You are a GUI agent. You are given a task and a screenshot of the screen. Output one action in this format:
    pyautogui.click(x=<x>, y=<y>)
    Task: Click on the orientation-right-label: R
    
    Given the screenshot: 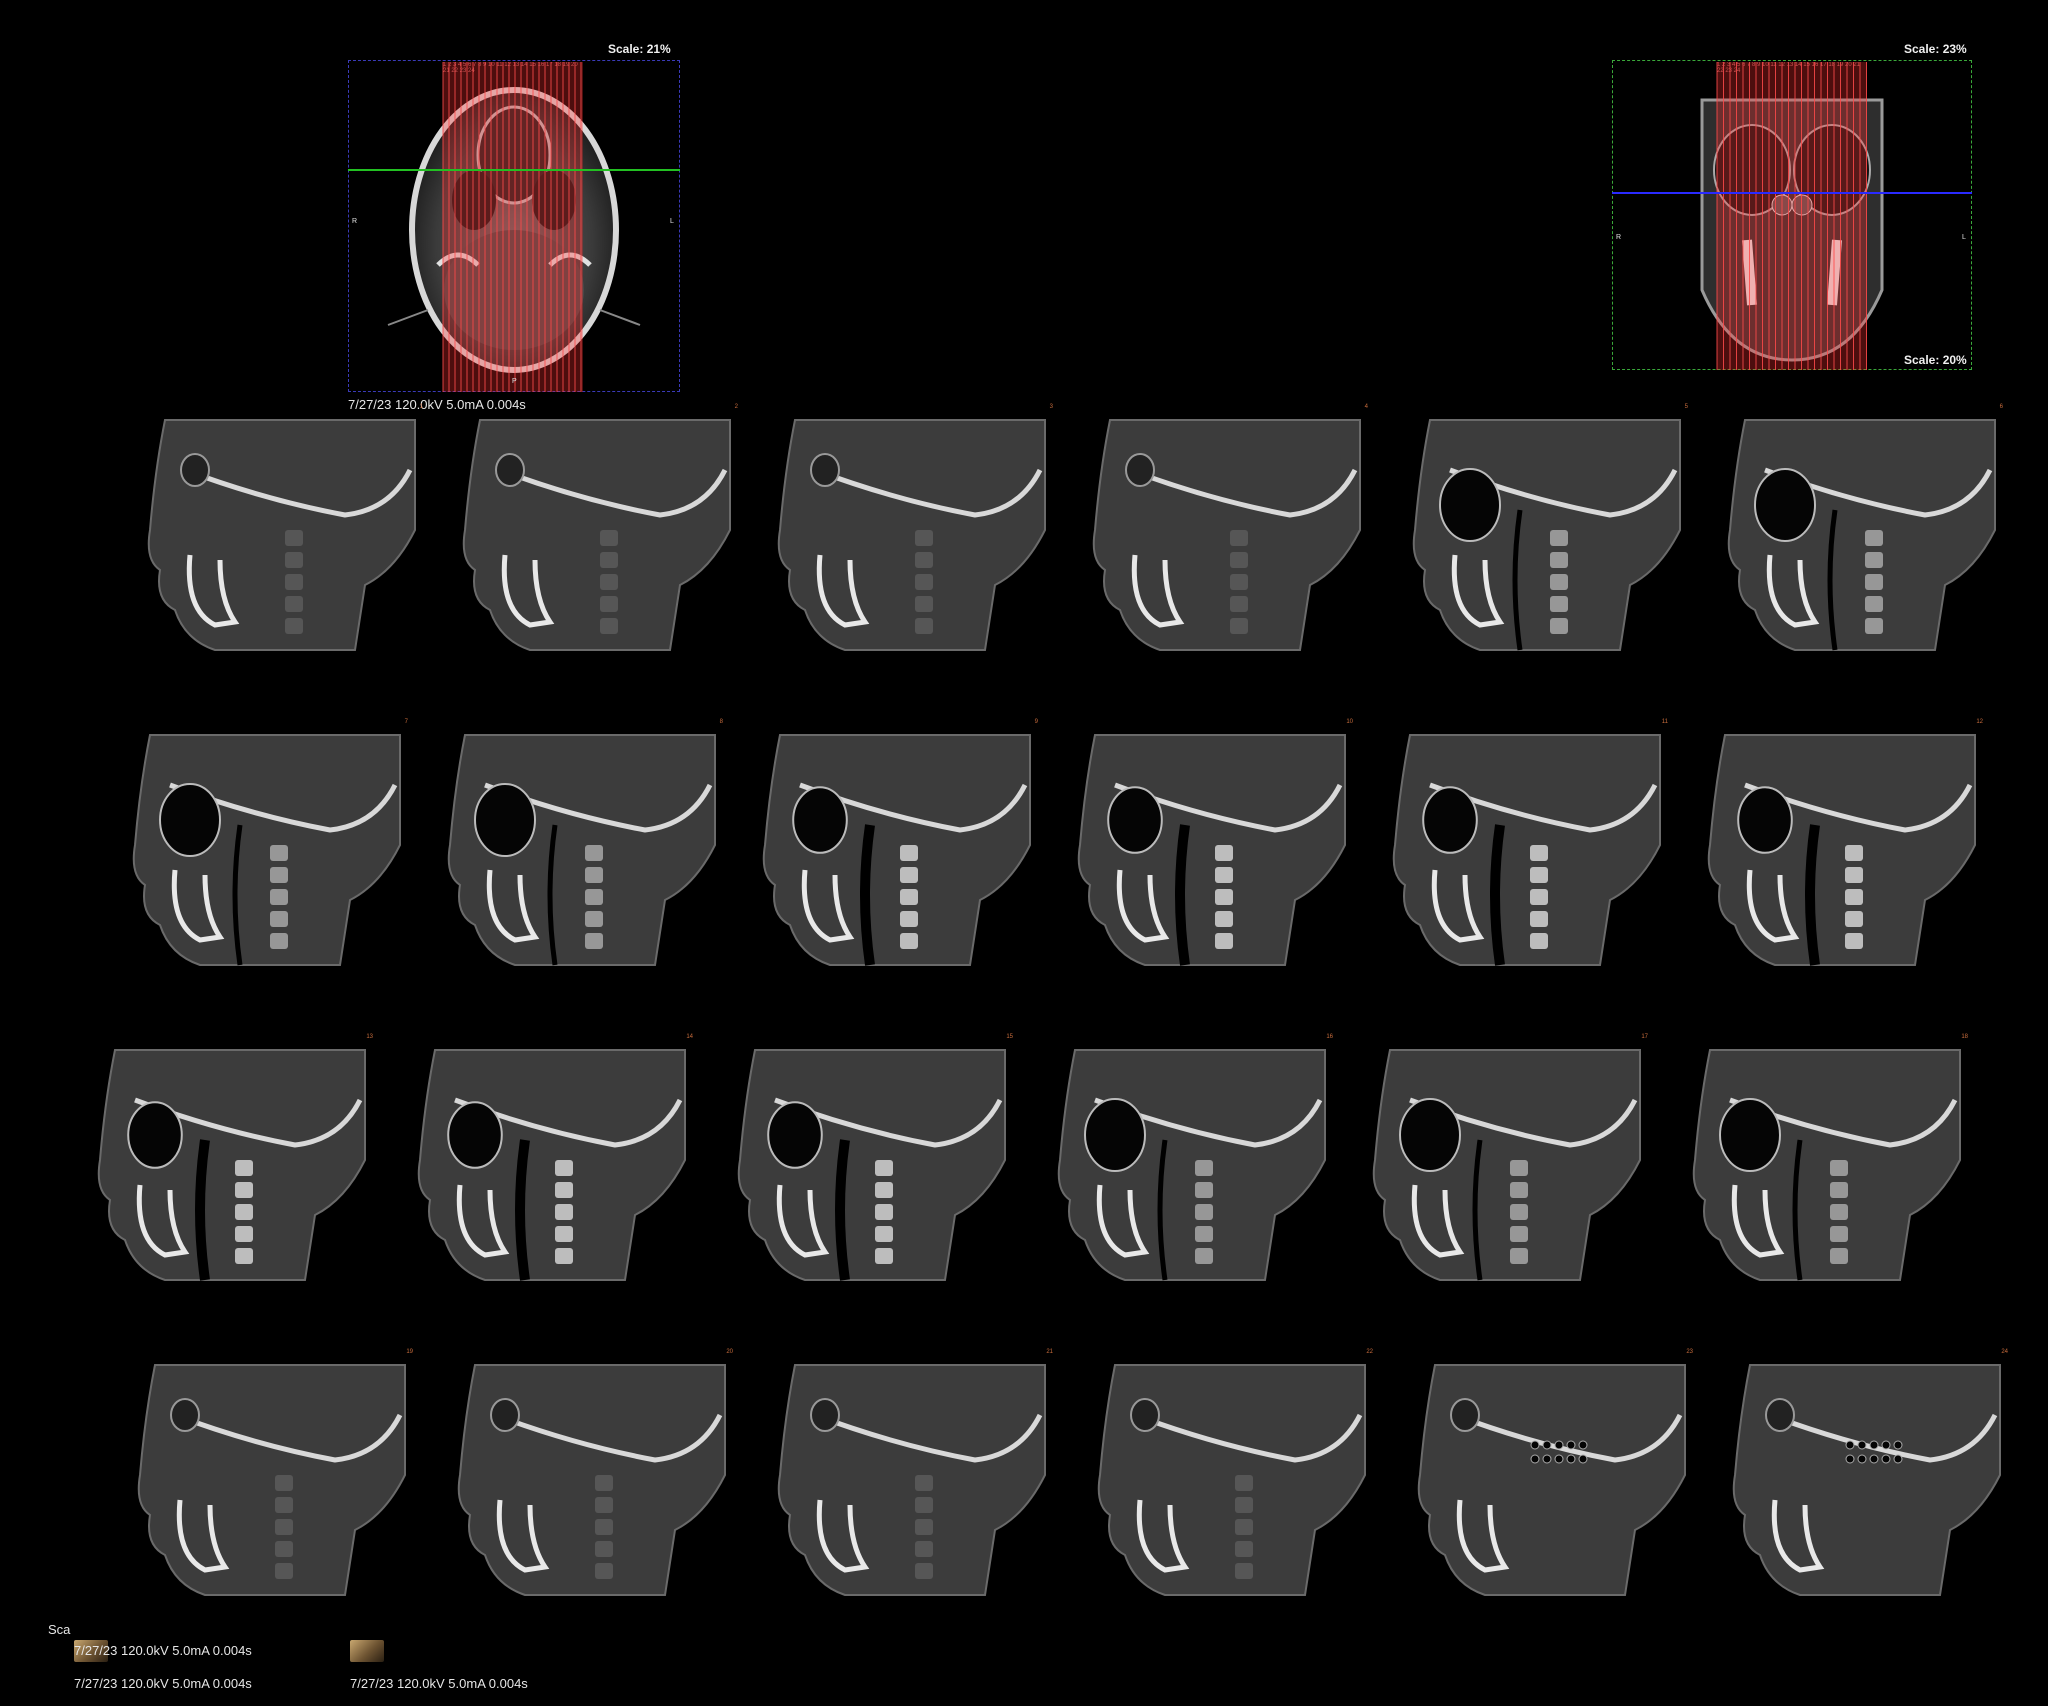 What is the action you would take?
    pyautogui.click(x=355, y=221)
    